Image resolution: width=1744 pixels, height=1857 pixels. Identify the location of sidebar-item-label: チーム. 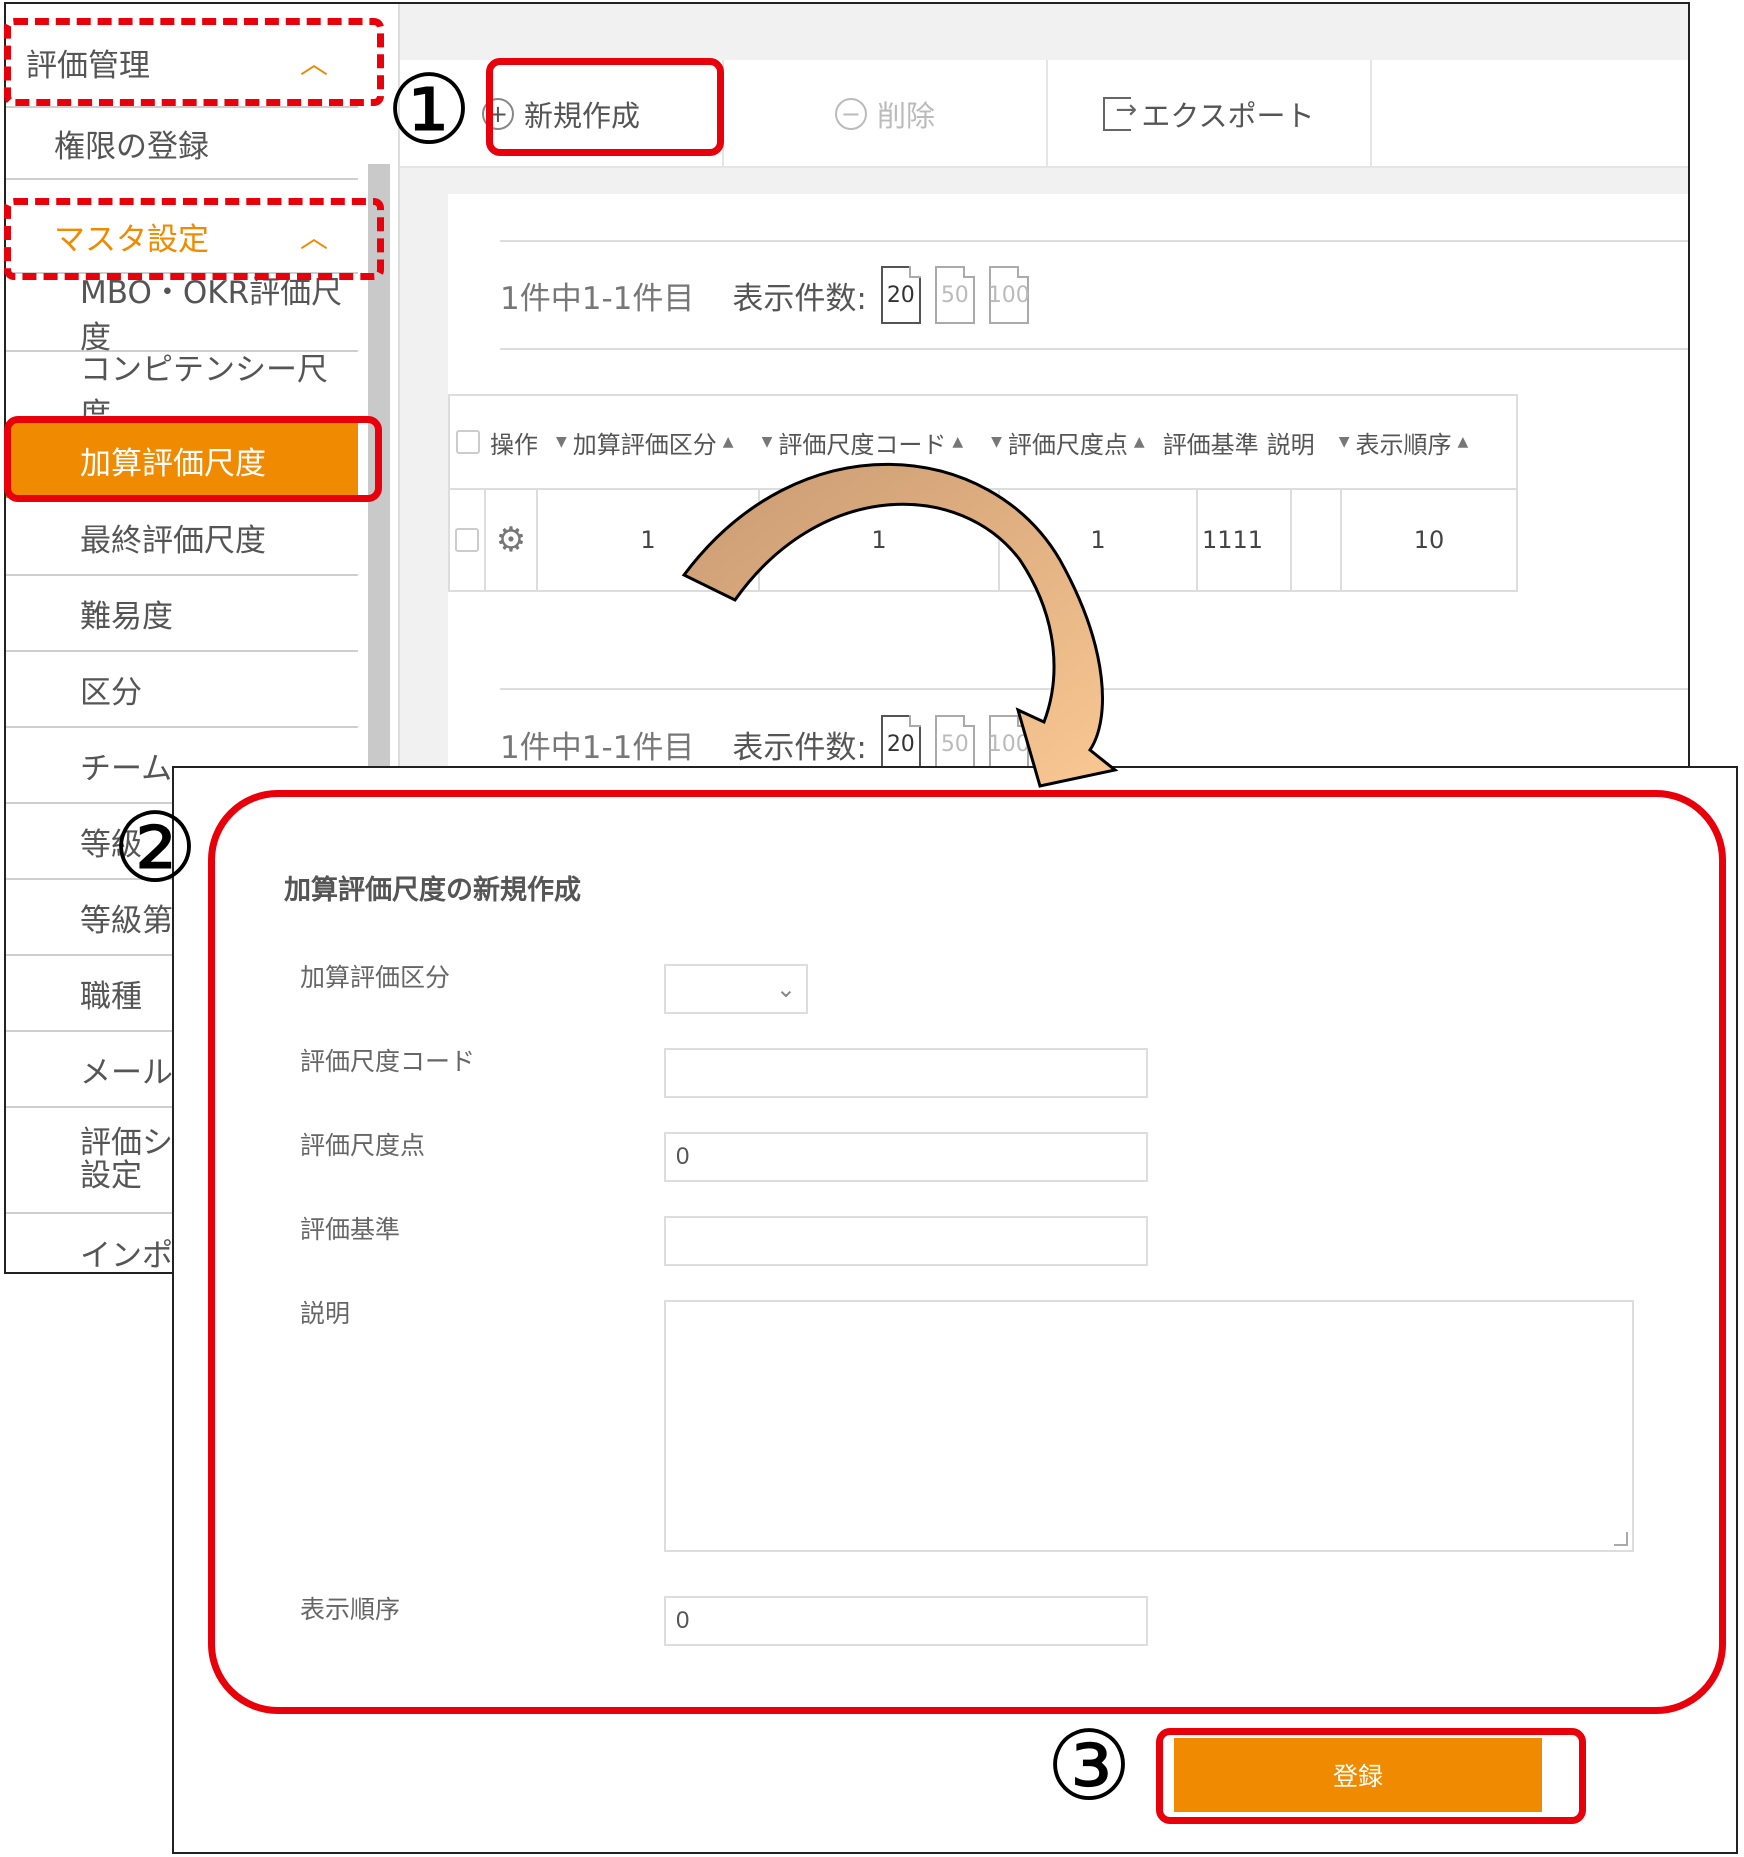
(126, 768).